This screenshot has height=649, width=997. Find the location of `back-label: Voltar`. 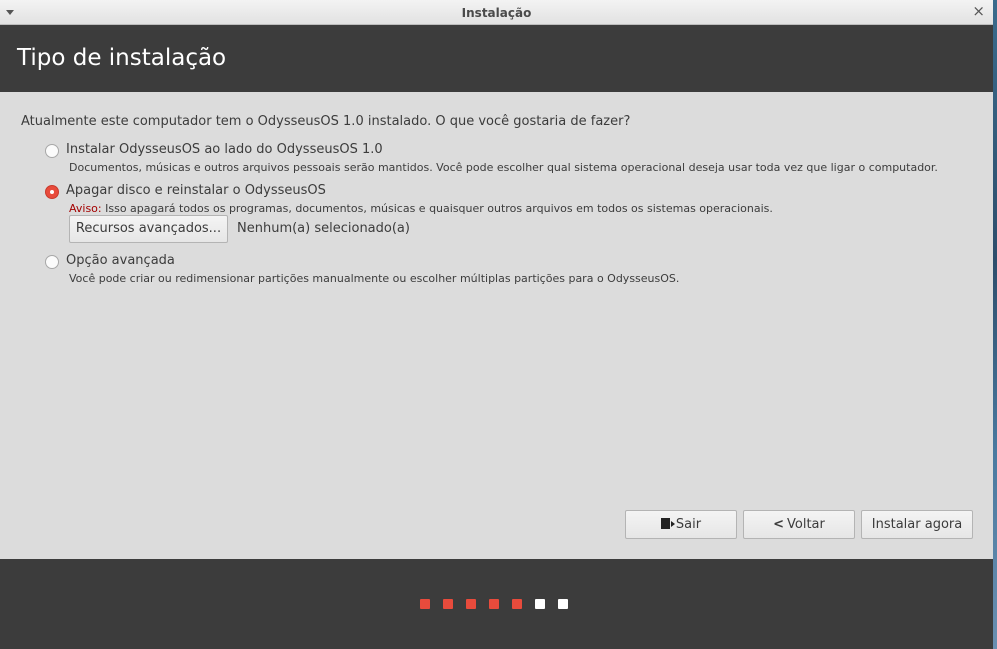

back-label: Voltar is located at coordinates (806, 524).